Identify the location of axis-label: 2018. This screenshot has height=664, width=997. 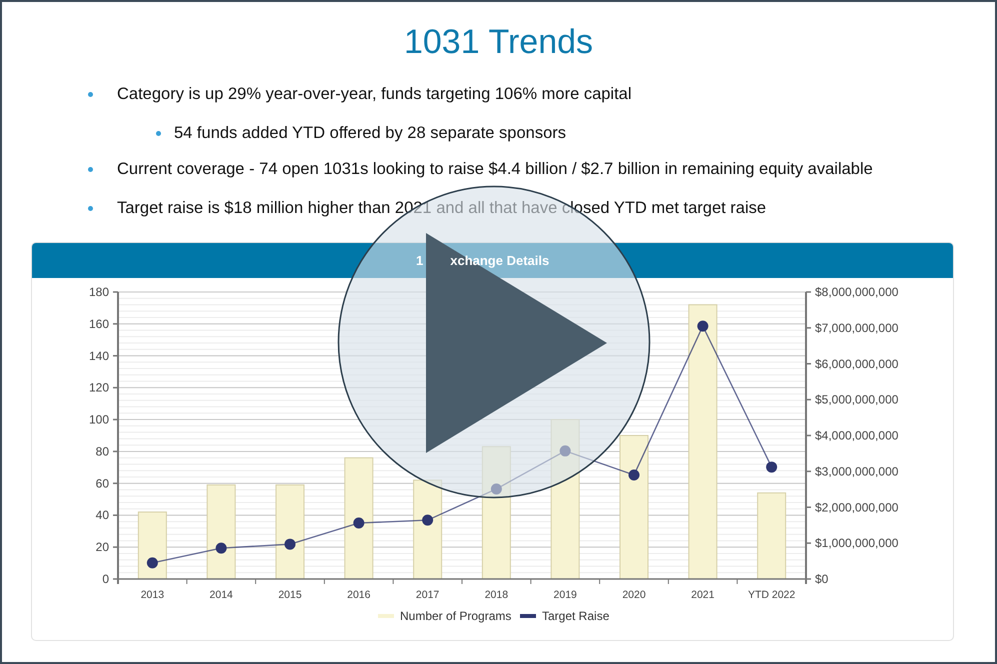
(496, 595).